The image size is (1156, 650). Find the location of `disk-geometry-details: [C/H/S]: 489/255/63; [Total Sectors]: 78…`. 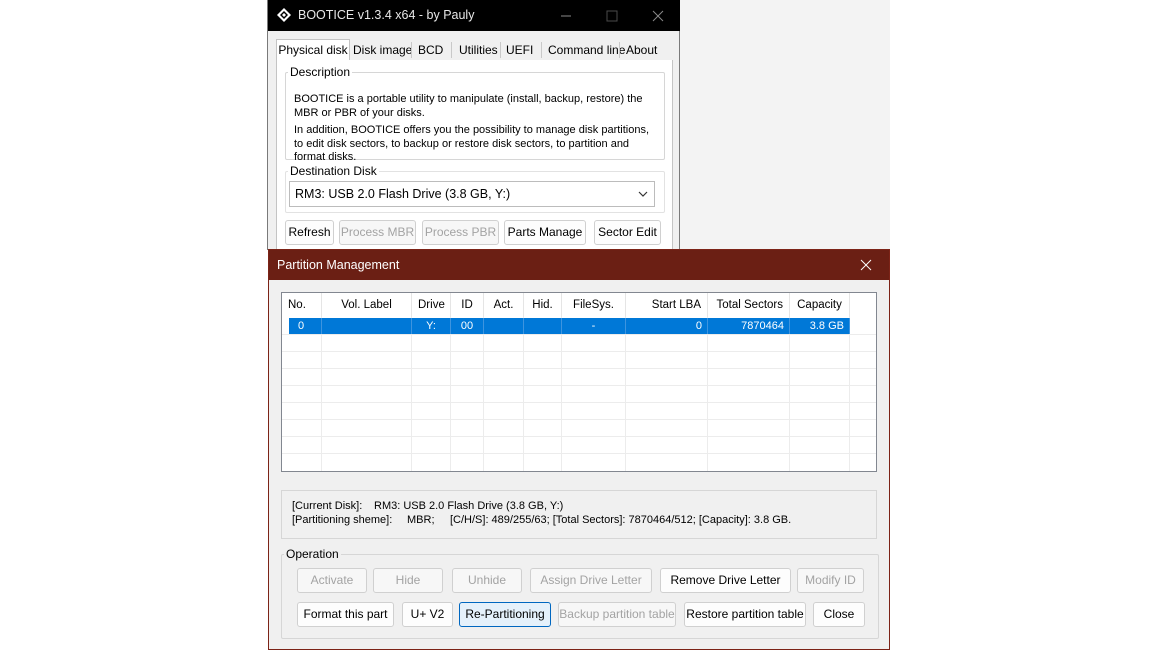

disk-geometry-details: [C/H/S]: 489/255/63; [Total Sectors]: 78… is located at coordinates (621, 520).